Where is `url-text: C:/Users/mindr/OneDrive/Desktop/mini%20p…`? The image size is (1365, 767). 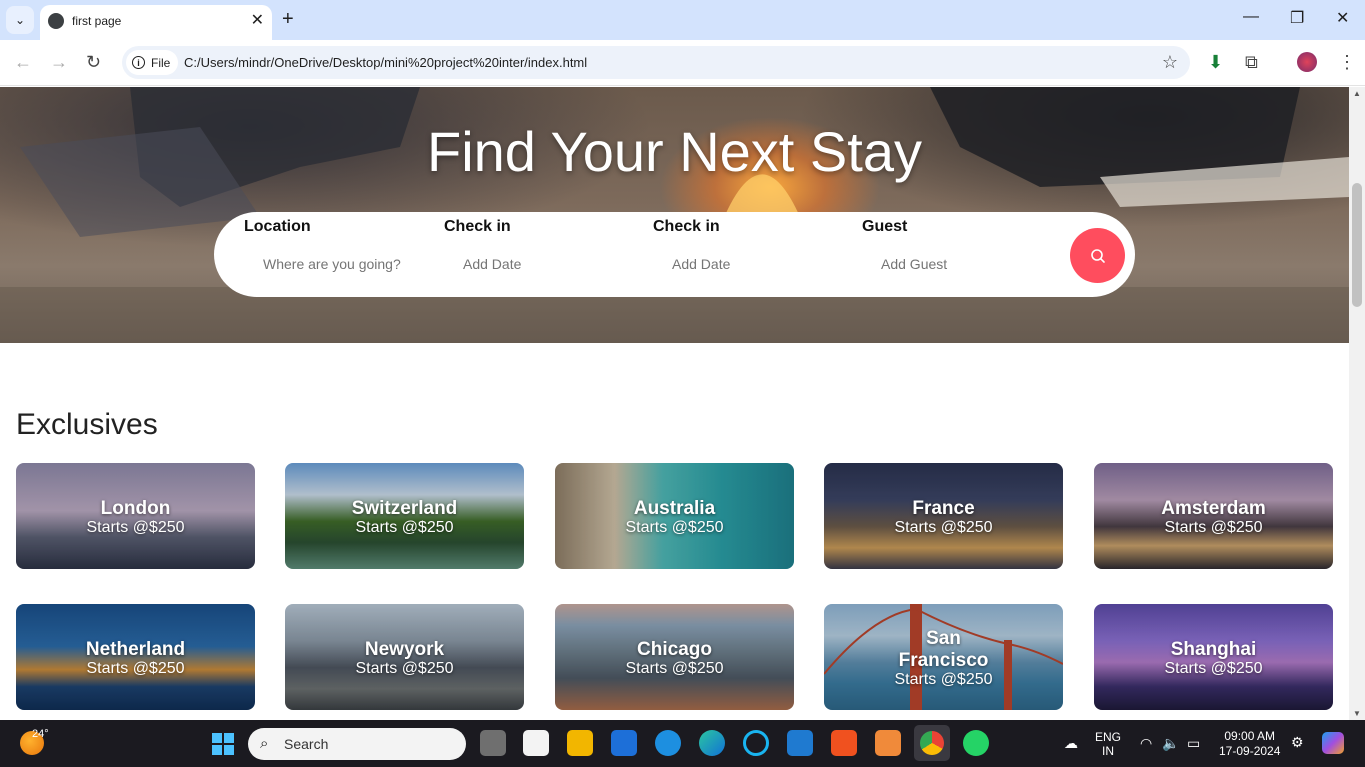
url-text: C:/Users/mindr/OneDrive/Desktop/mini%20p… is located at coordinates (385, 62).